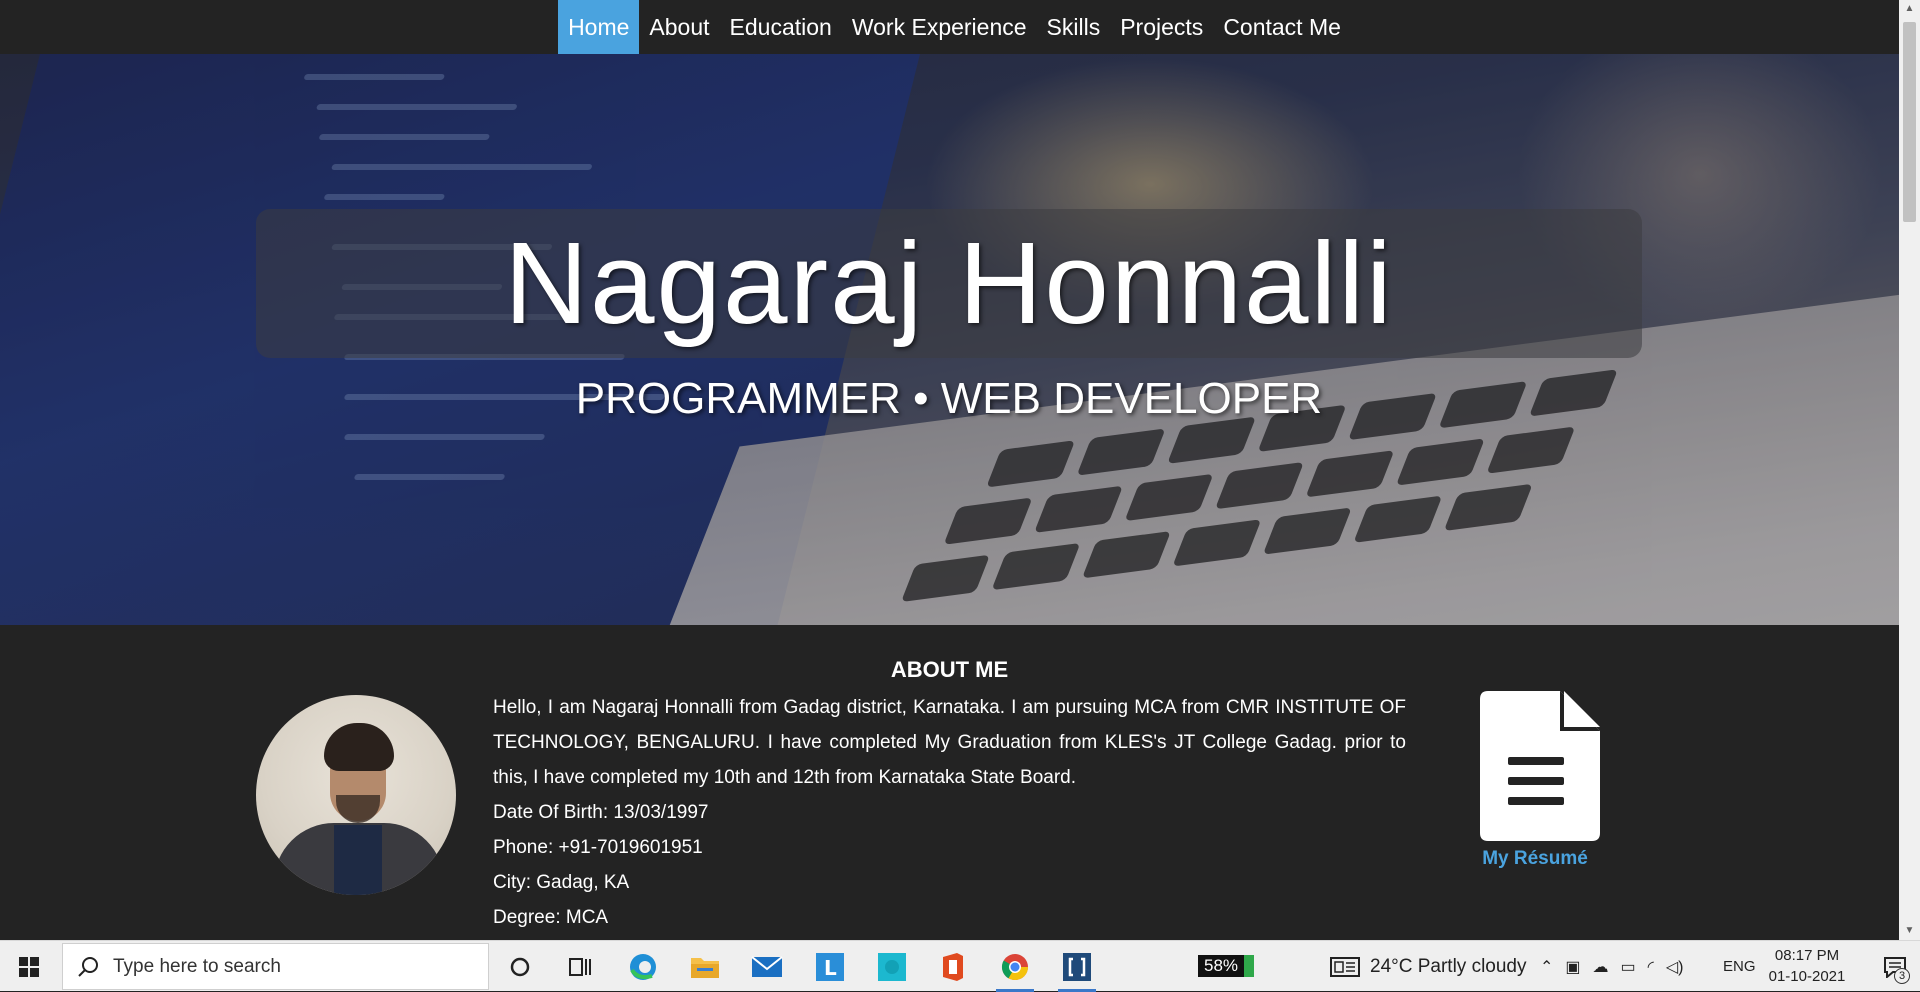 This screenshot has width=1920, height=992. What do you see at coordinates (949, 398) in the screenshot?
I see `hero-subtitle: PROGRAMMER • WEB DEVELOPER` at bounding box center [949, 398].